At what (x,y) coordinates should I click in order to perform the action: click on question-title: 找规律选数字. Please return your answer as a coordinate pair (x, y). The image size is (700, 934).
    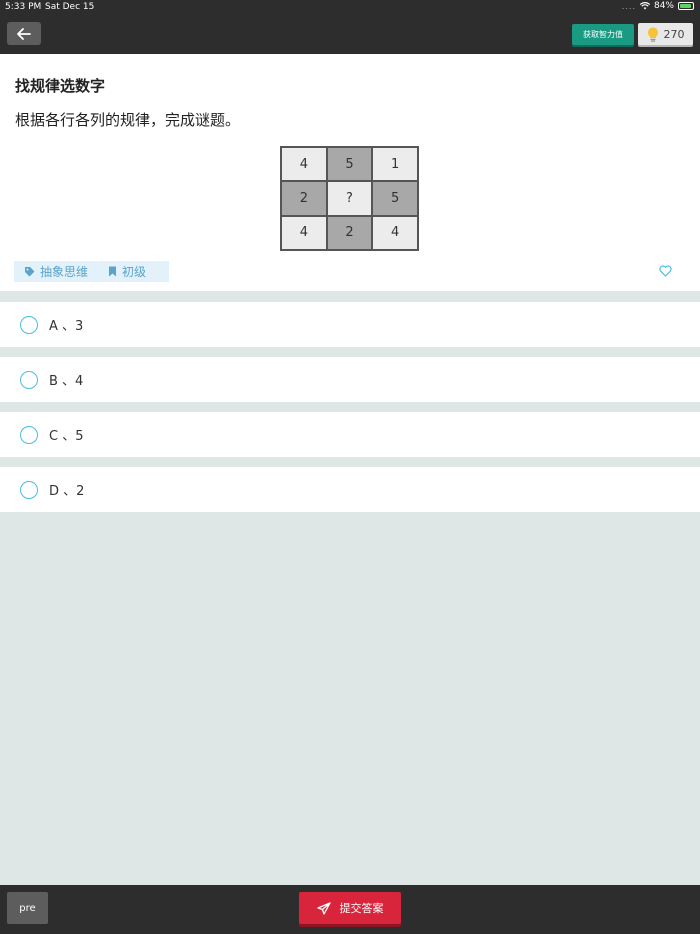
    Looking at the image, I should click on (60, 86).